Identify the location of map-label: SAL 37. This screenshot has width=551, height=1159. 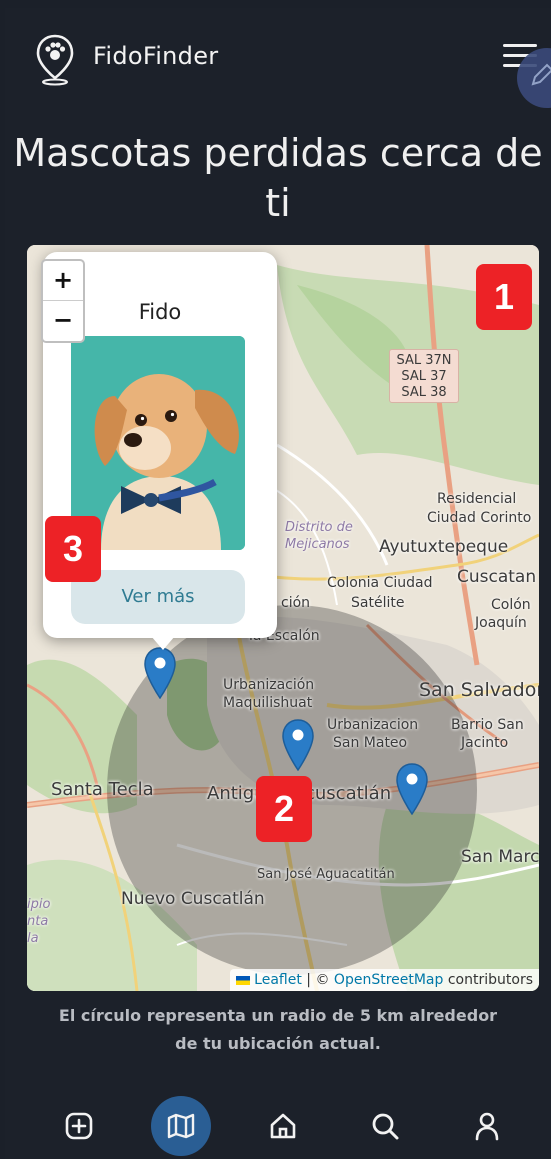
(424, 376).